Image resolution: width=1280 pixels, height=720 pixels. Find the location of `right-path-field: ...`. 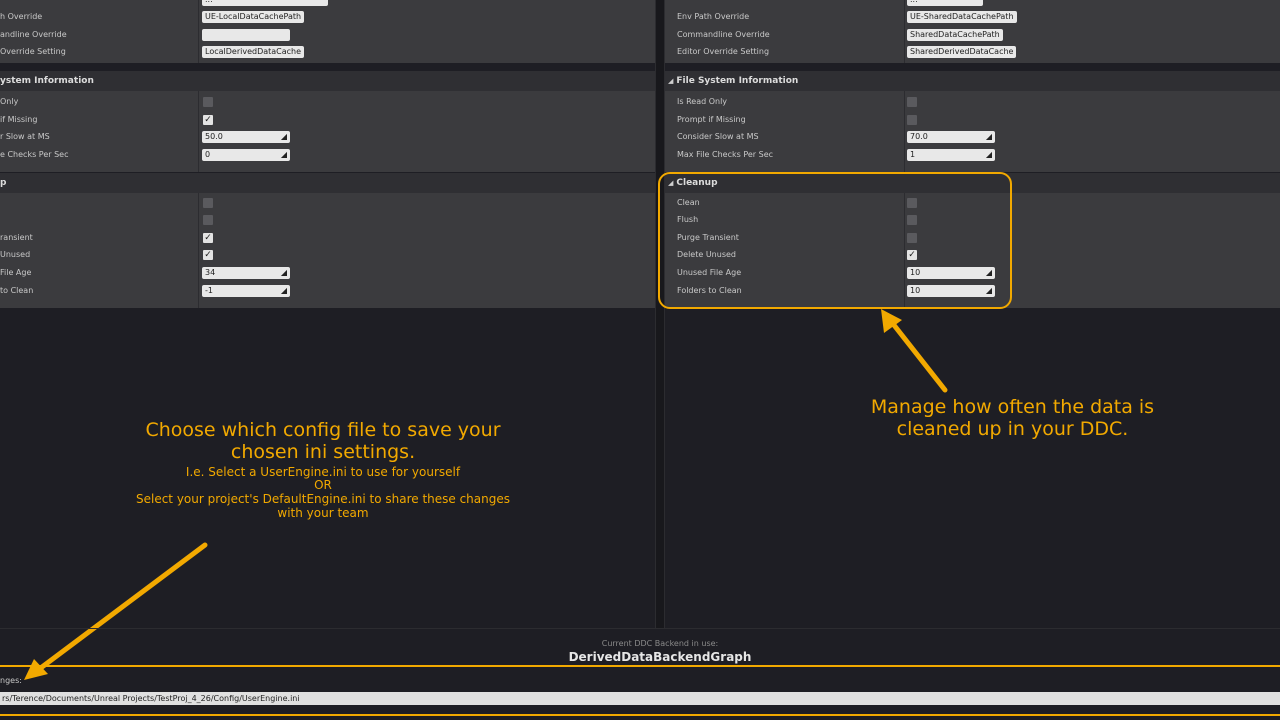

right-path-field: ... is located at coordinates (945, 3).